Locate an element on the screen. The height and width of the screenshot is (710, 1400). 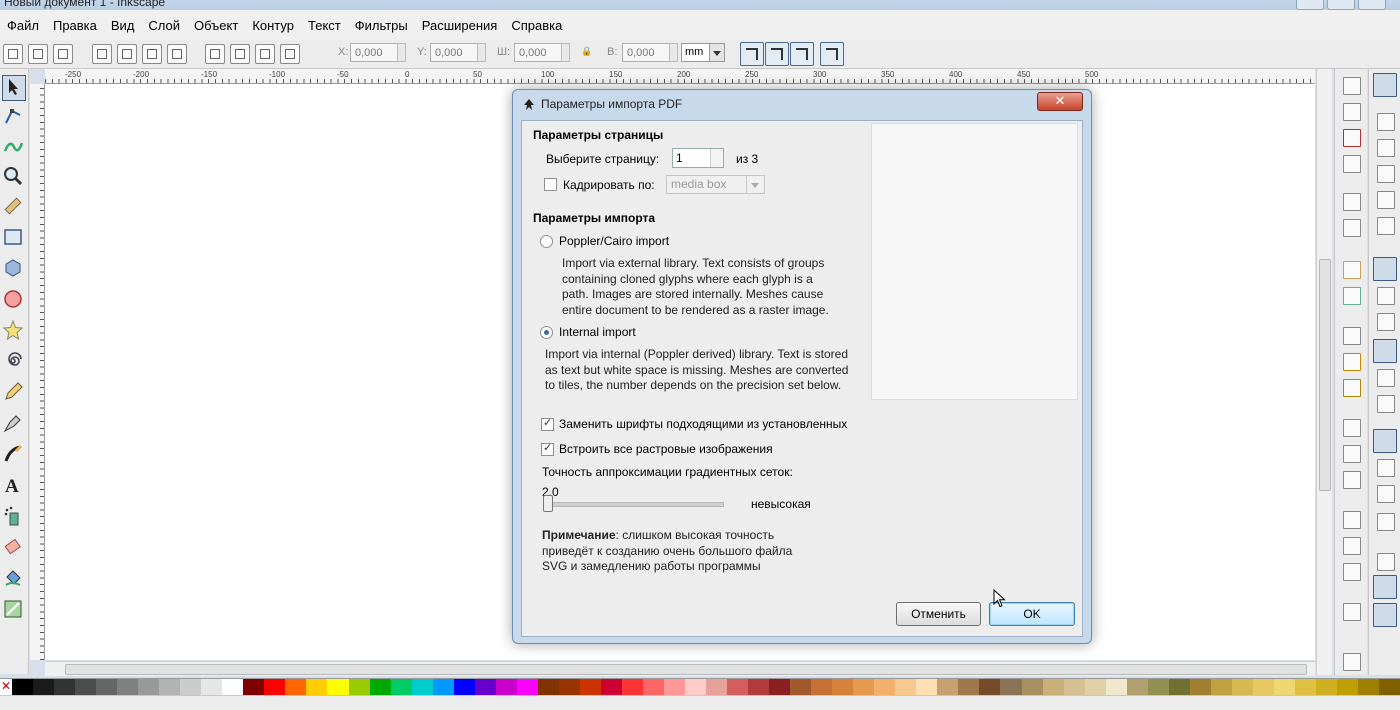
gradient-tool-icon is located at coordinates (13, 610).